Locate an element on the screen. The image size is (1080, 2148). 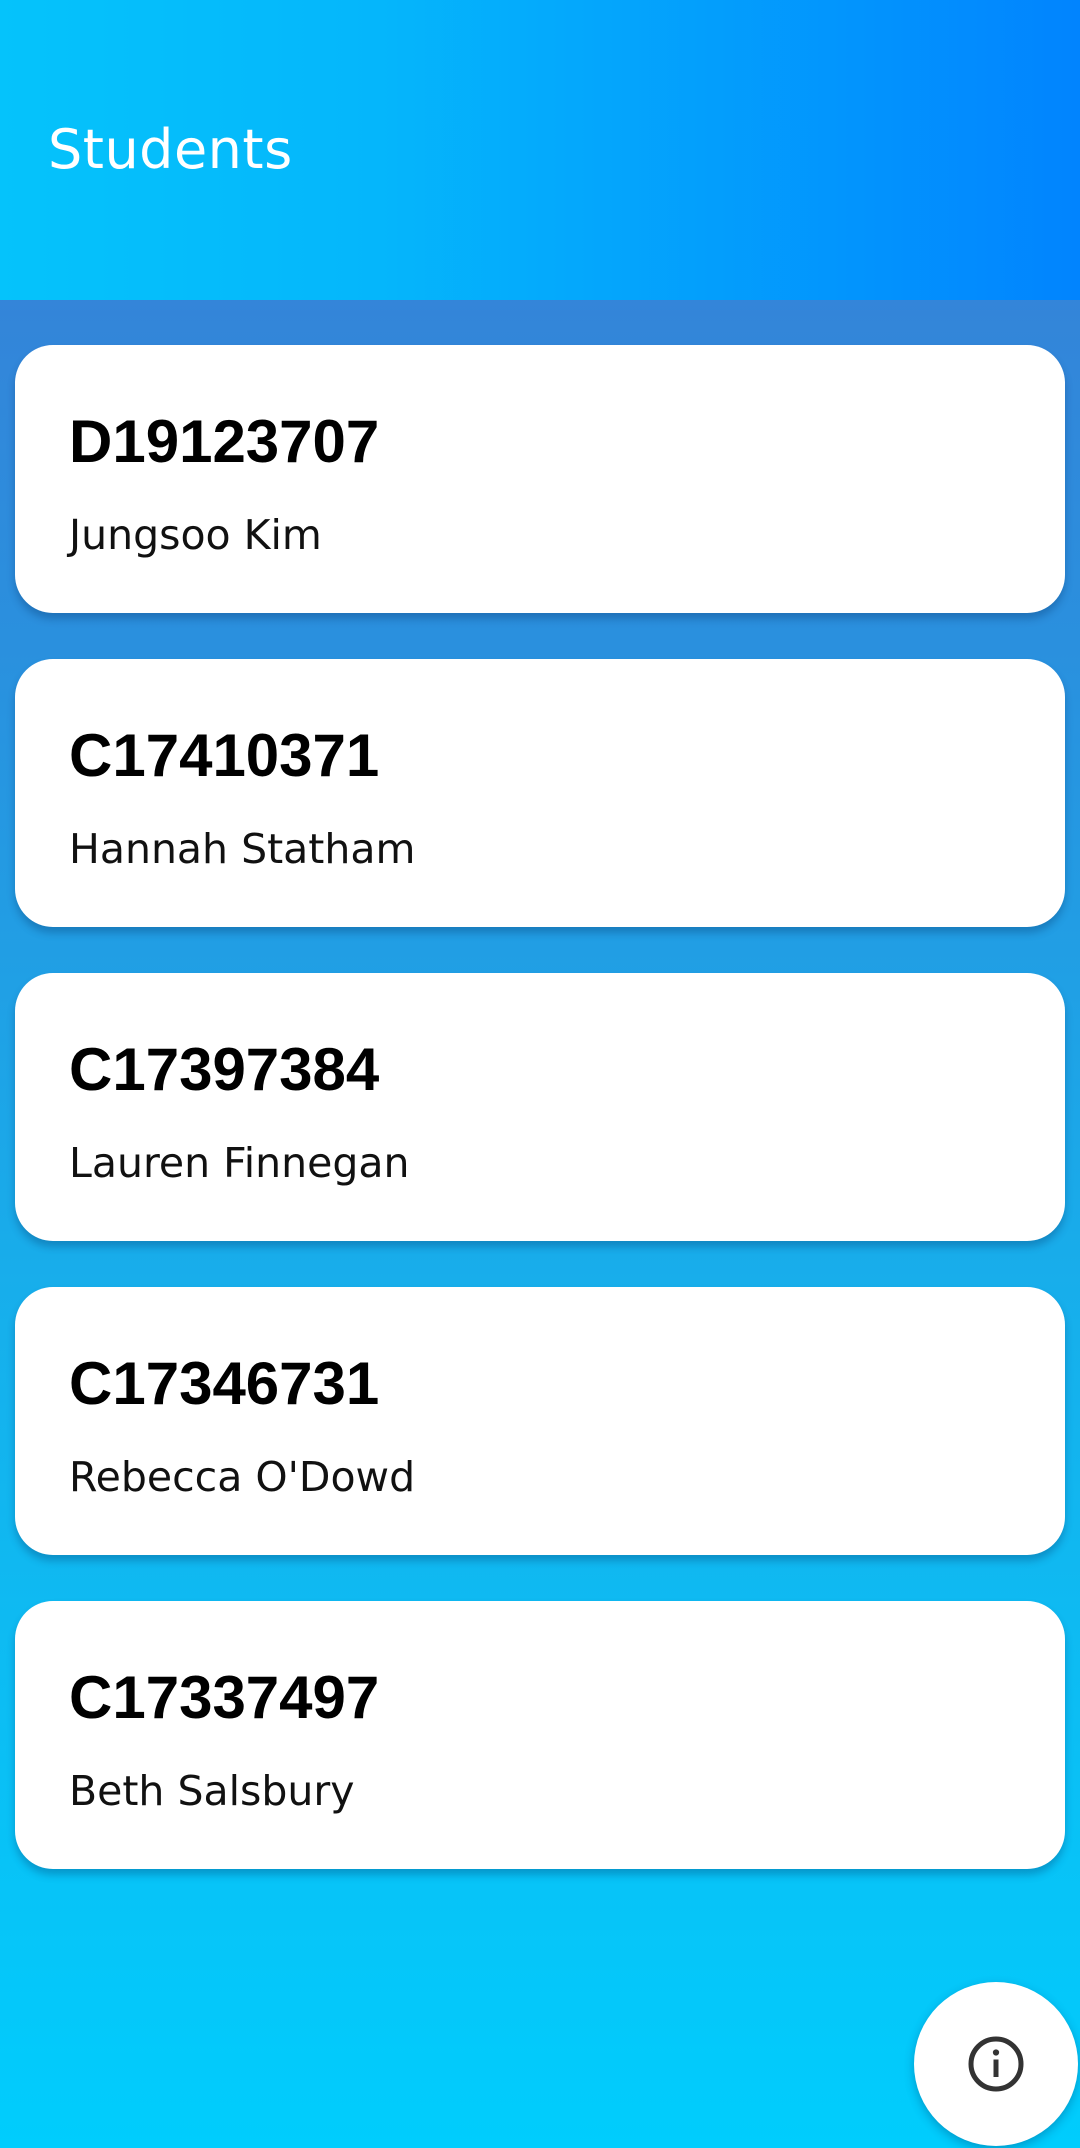
student-name: Beth Salsbury is located at coordinates (212, 1791).